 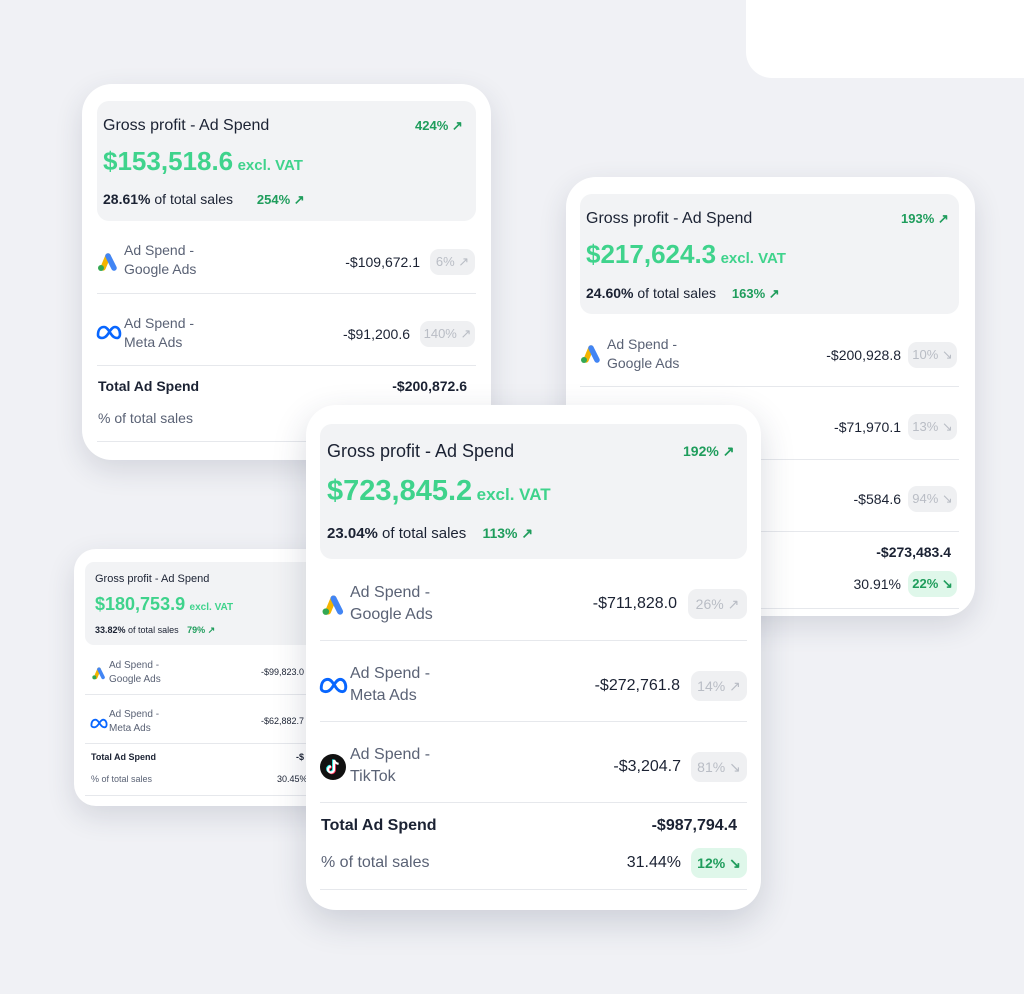 What do you see at coordinates (885, 39) in the screenshot?
I see `background-notch` at bounding box center [885, 39].